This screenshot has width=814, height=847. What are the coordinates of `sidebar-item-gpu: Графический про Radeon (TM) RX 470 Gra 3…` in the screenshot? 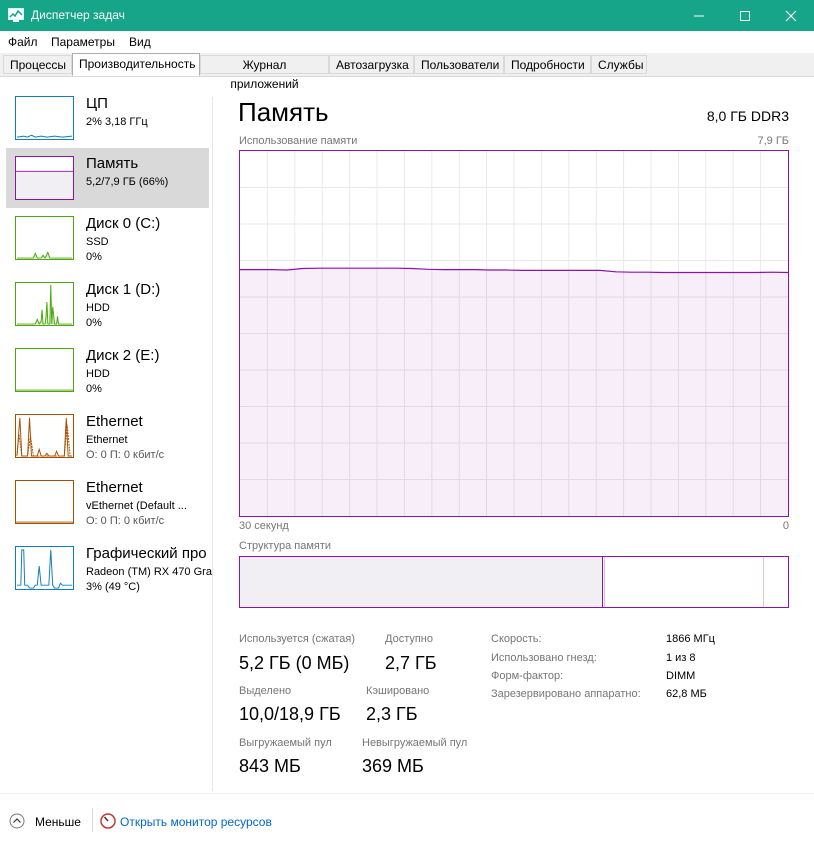 It's located at (109, 568).